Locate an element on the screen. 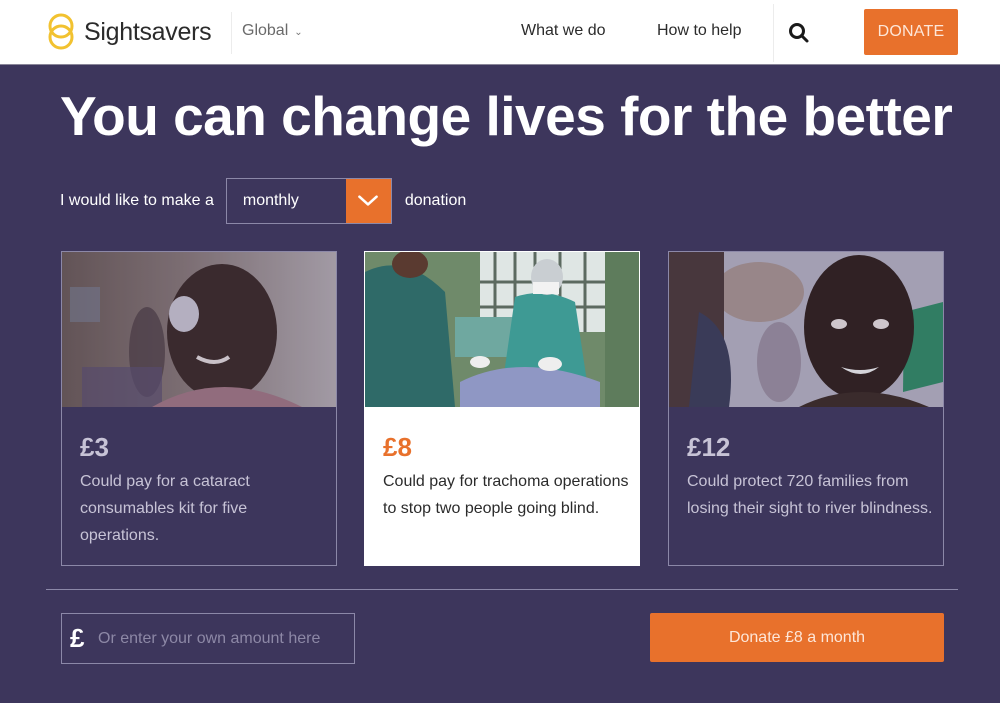 The width and height of the screenshot is (1000, 703). donation-frequency-row: I would like to make a monthly donation is located at coordinates (263, 201).